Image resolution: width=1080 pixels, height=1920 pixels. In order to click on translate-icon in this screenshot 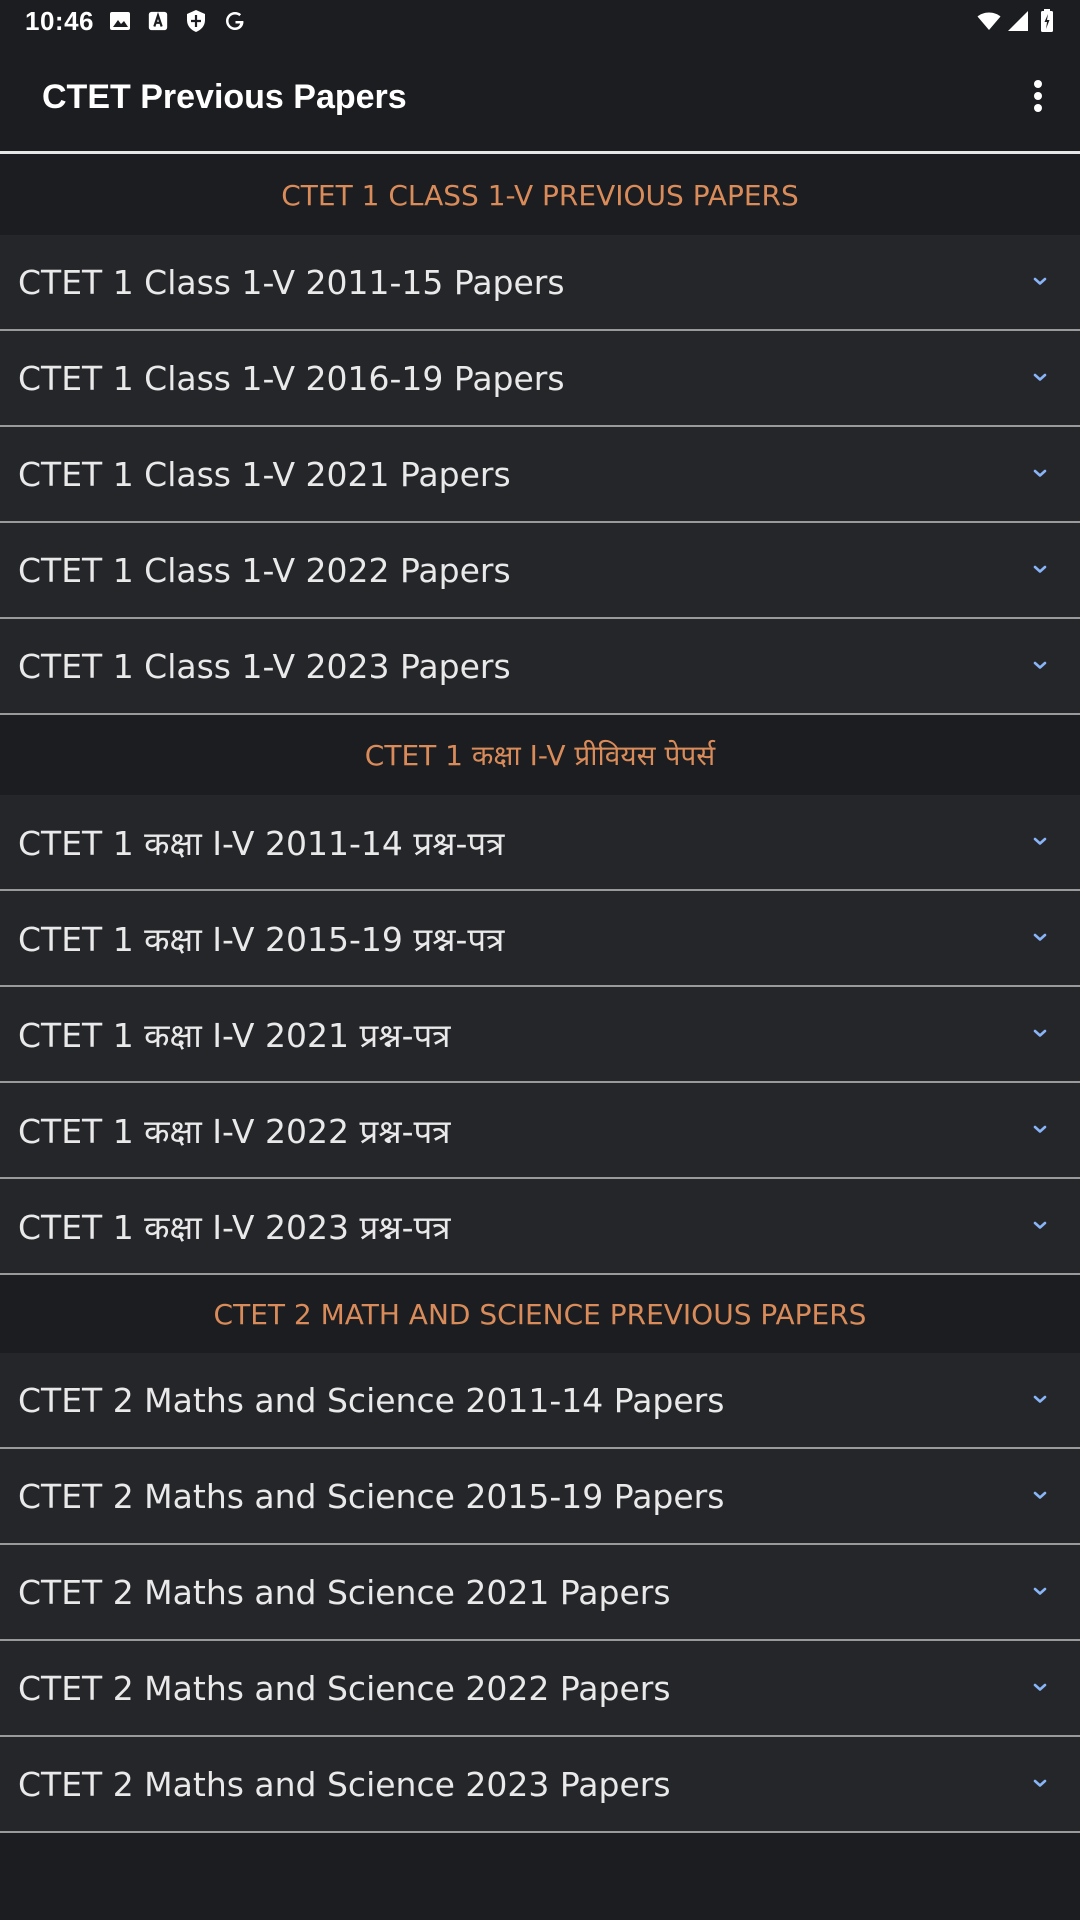, I will do `click(158, 21)`.